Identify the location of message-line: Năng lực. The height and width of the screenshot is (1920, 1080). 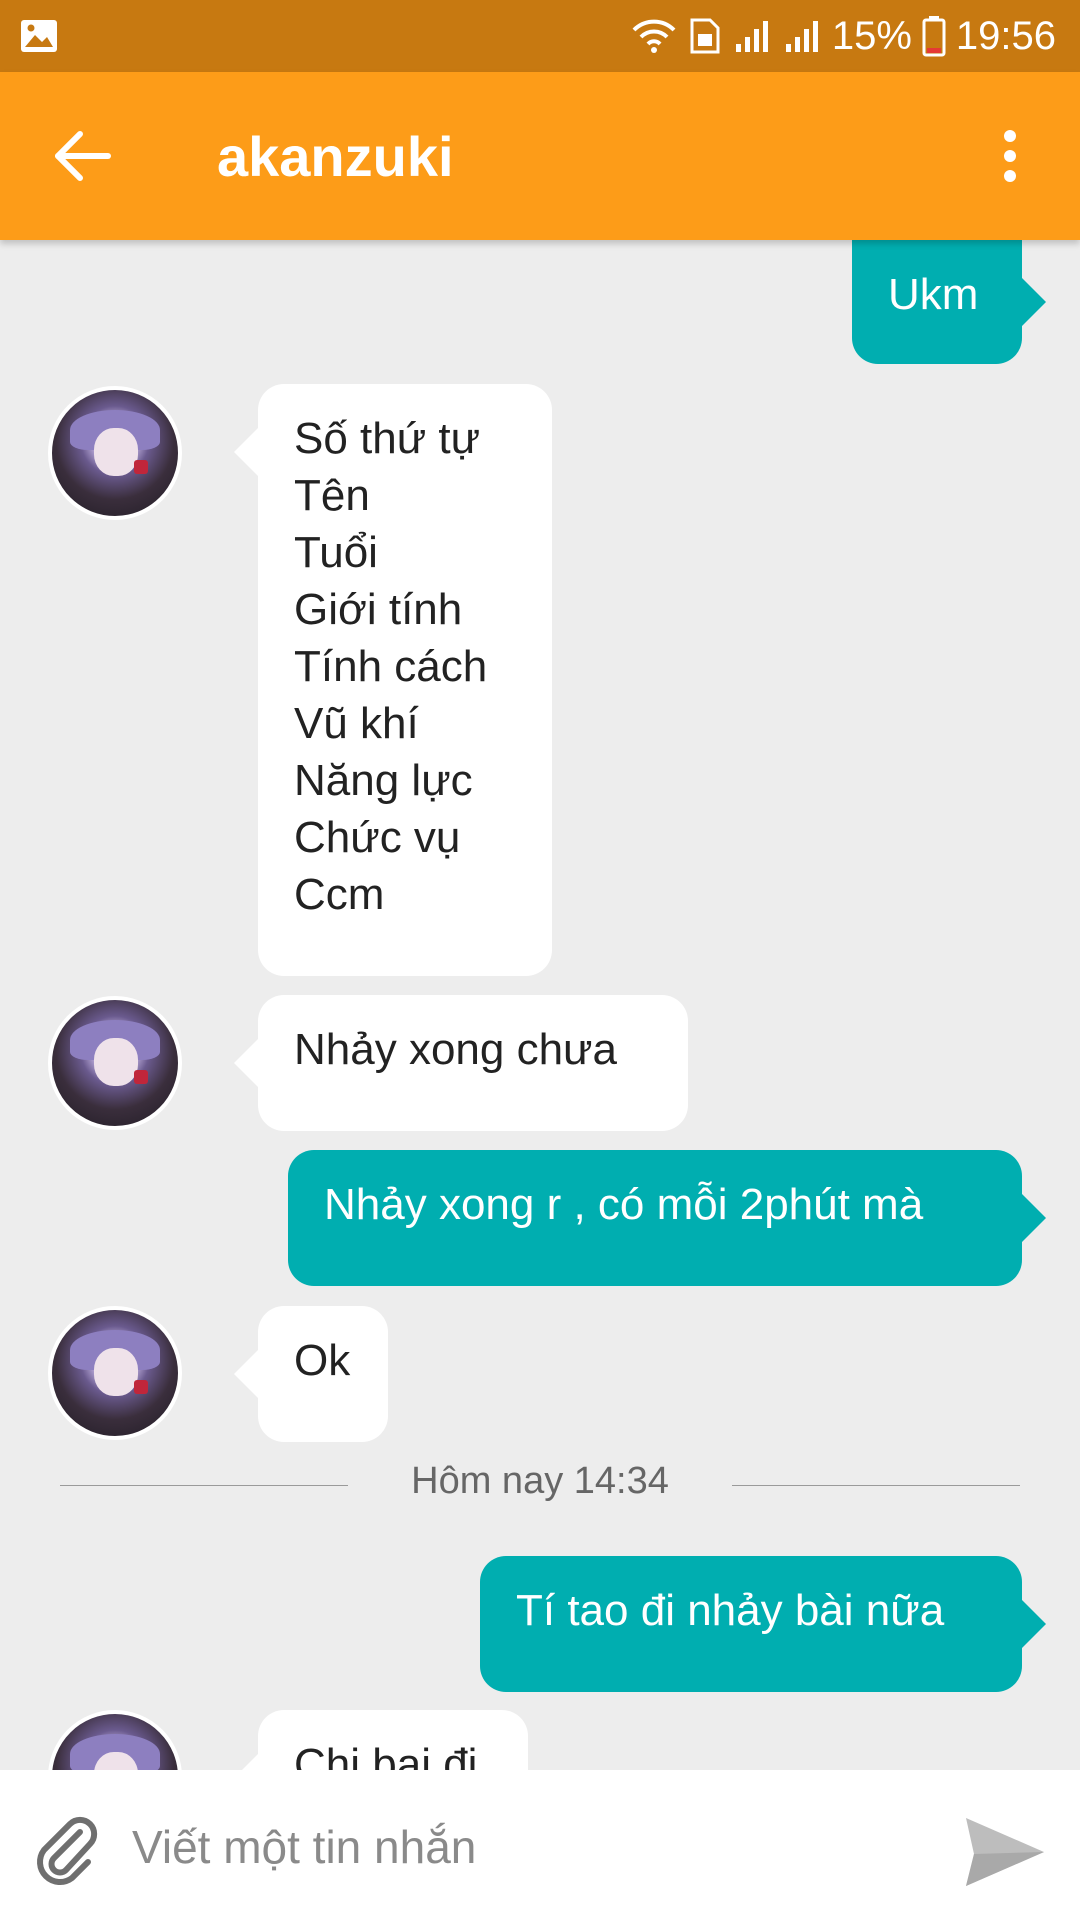
(383, 780).